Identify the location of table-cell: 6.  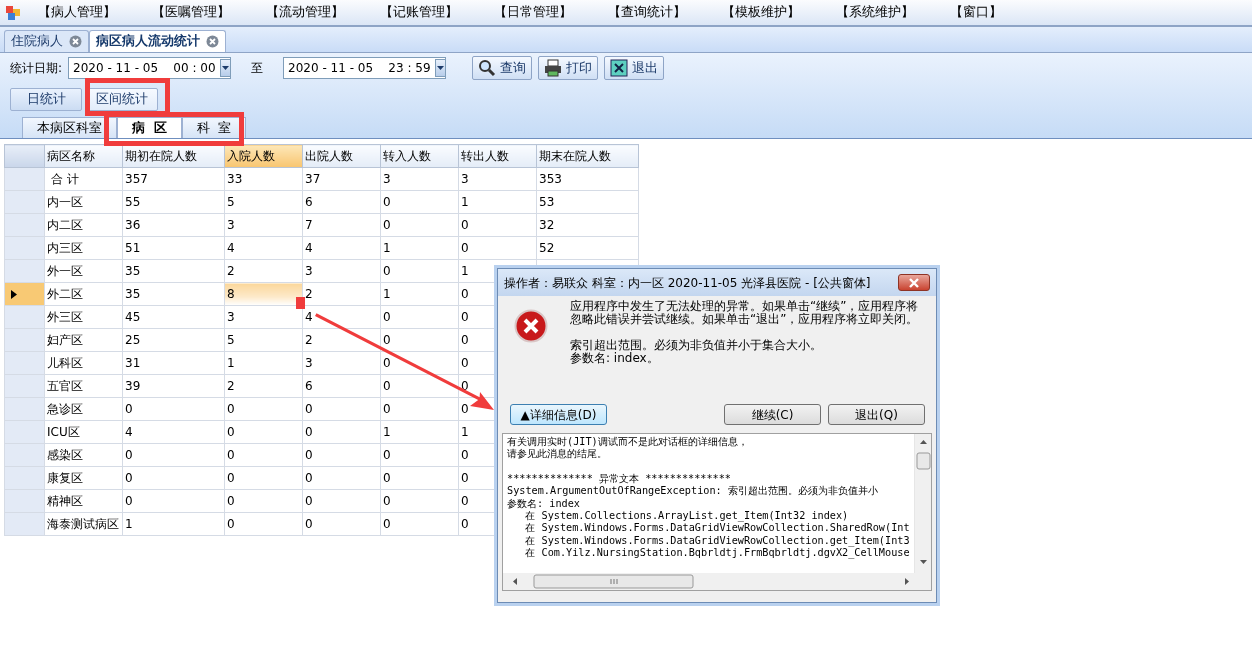
(341, 202).